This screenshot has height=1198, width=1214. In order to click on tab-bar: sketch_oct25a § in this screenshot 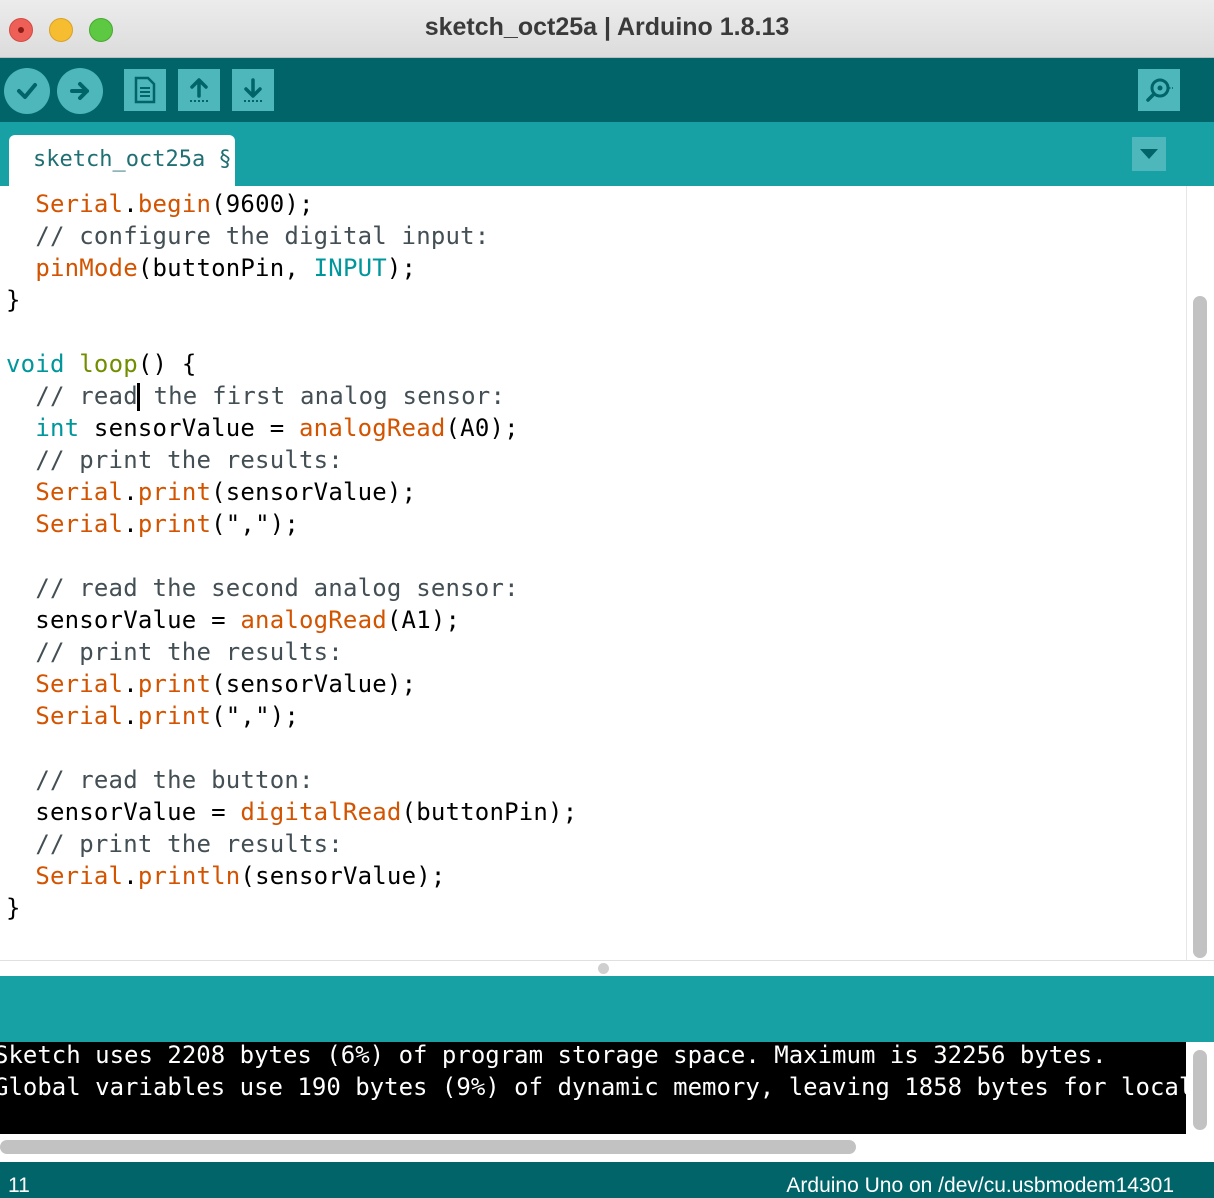, I will do `click(607, 154)`.